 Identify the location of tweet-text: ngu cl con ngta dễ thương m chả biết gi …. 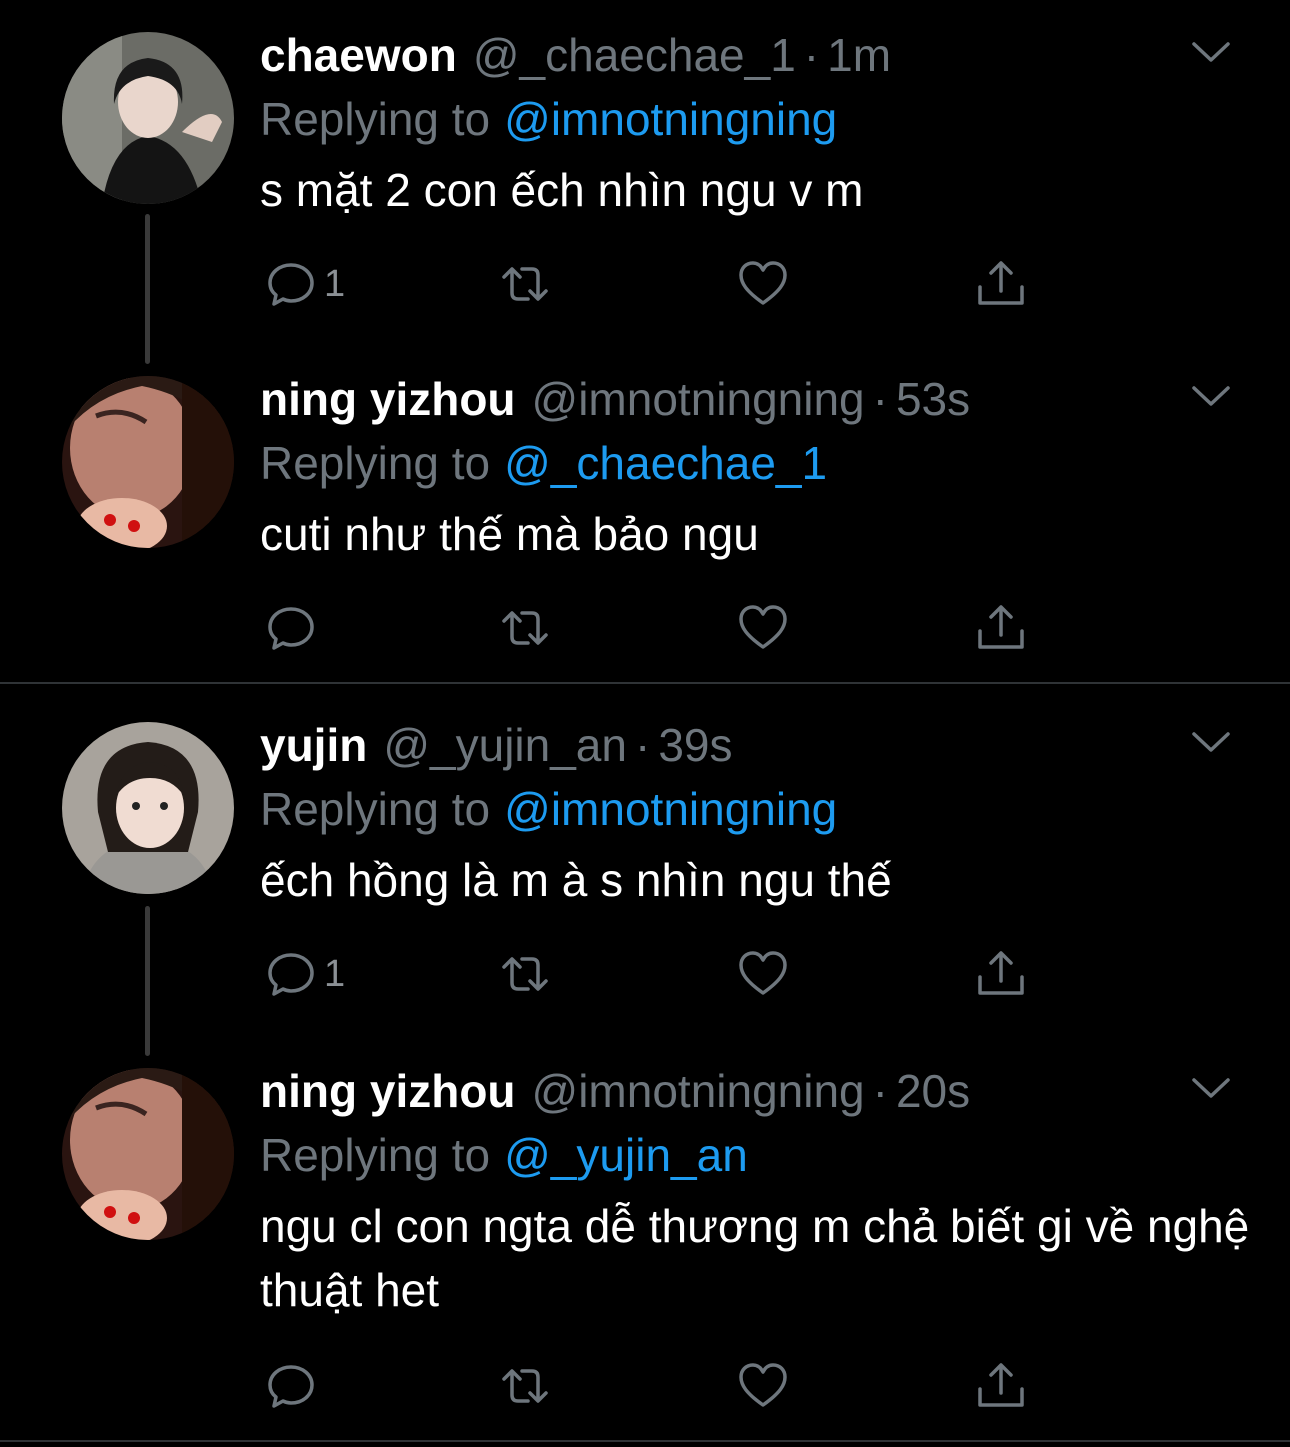
(755, 1258).